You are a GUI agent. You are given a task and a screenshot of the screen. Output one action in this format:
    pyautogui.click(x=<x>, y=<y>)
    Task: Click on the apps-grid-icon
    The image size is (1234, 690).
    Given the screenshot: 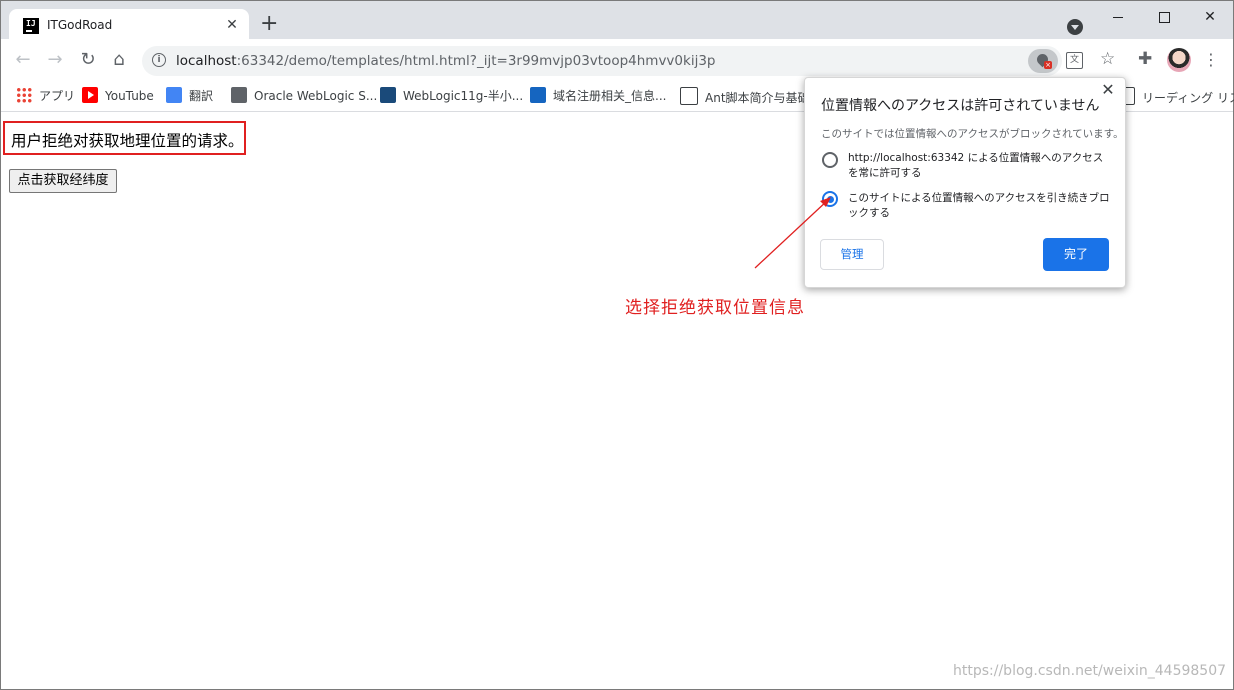 What is the action you would take?
    pyautogui.click(x=24, y=95)
    